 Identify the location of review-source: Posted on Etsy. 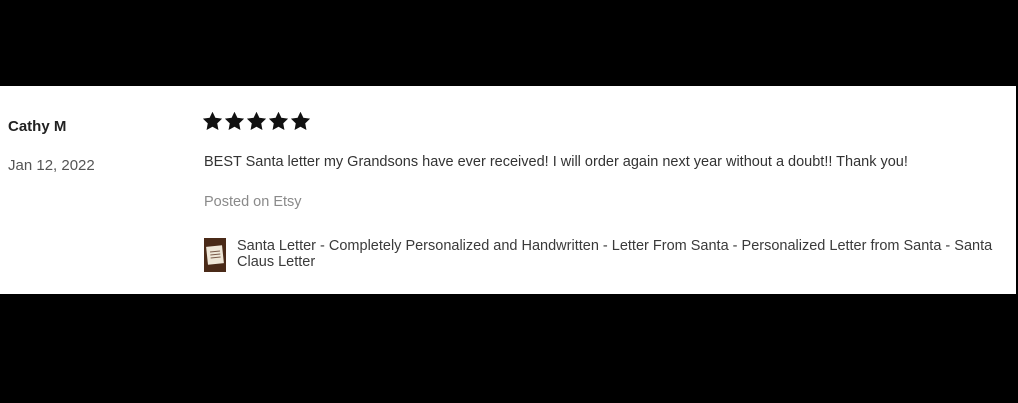
(253, 202).